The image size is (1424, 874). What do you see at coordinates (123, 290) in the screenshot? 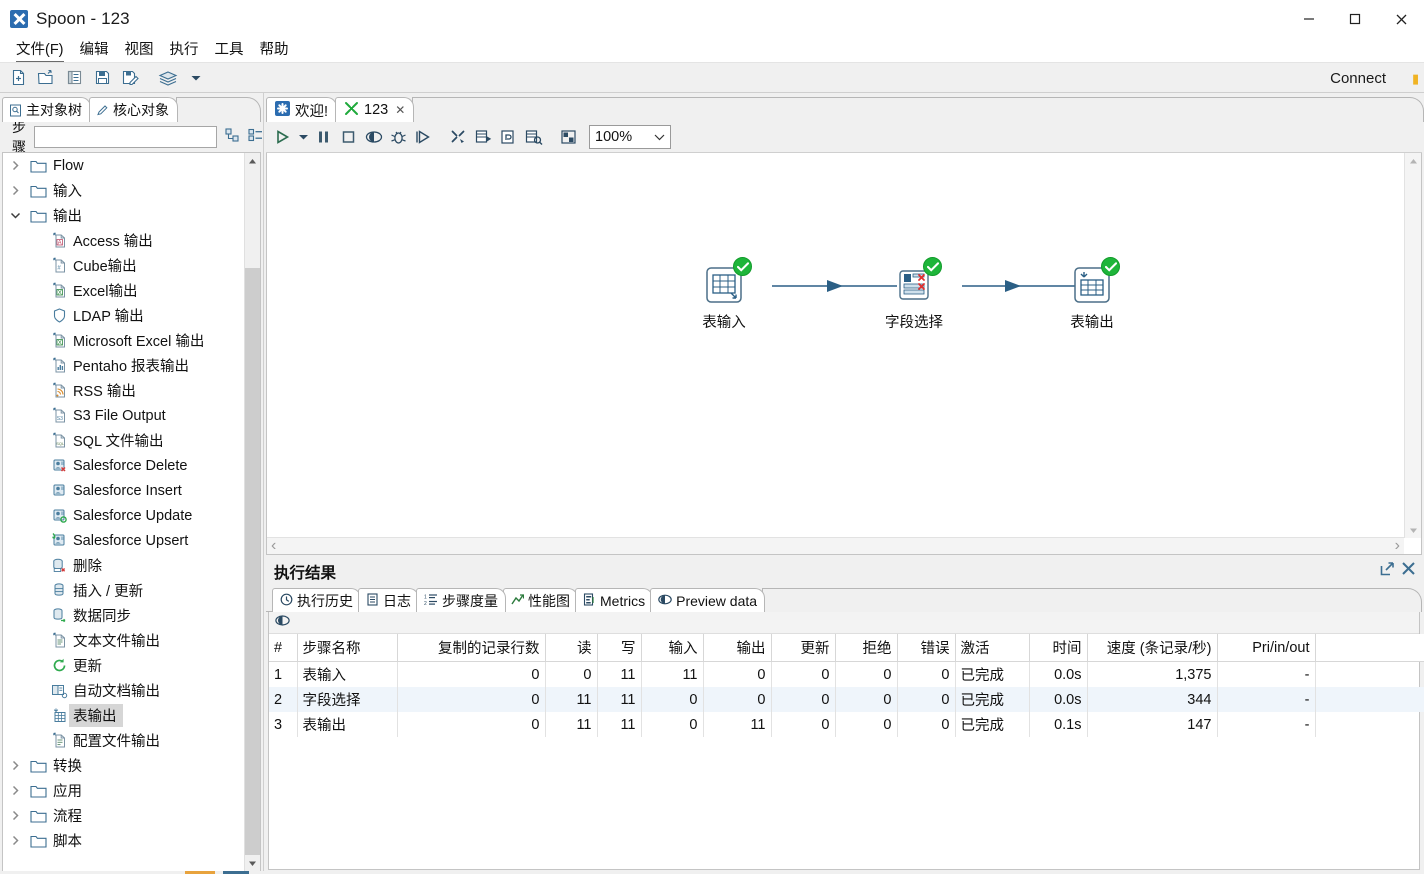
I see `tree-step-row: X Excel输出` at bounding box center [123, 290].